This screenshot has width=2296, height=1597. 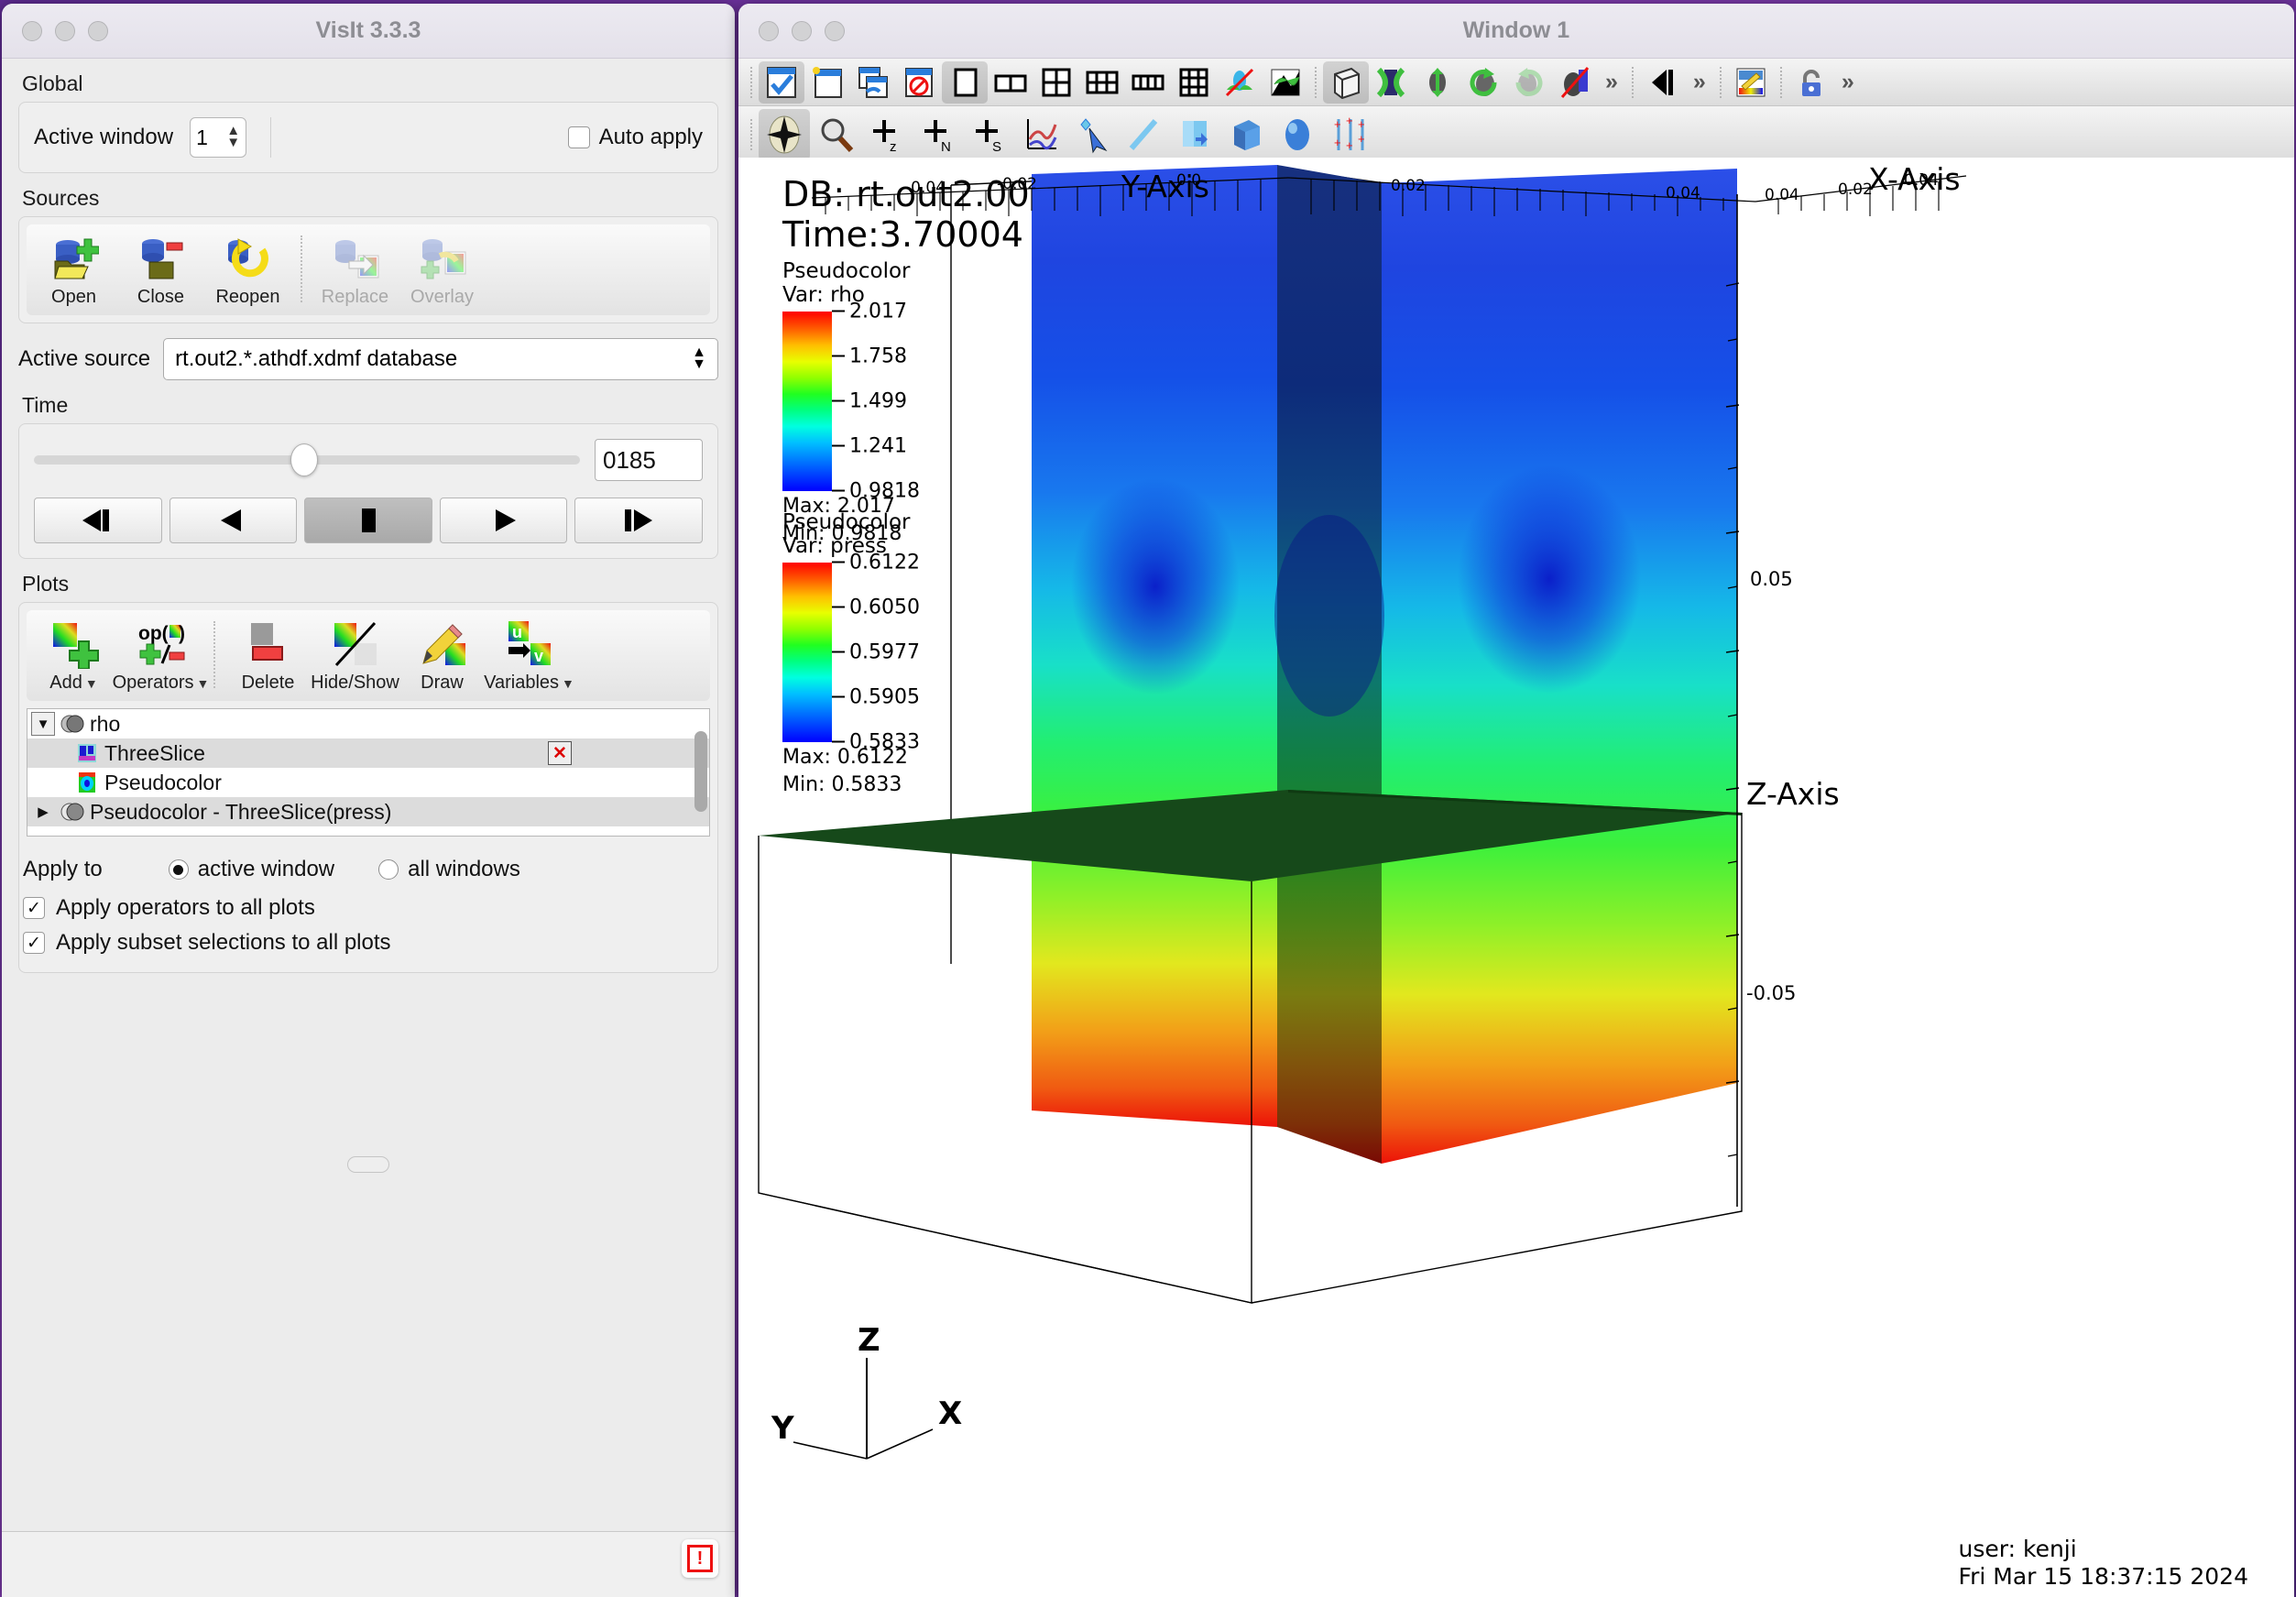 What do you see at coordinates (368, 520) in the screenshot?
I see `stop-button` at bounding box center [368, 520].